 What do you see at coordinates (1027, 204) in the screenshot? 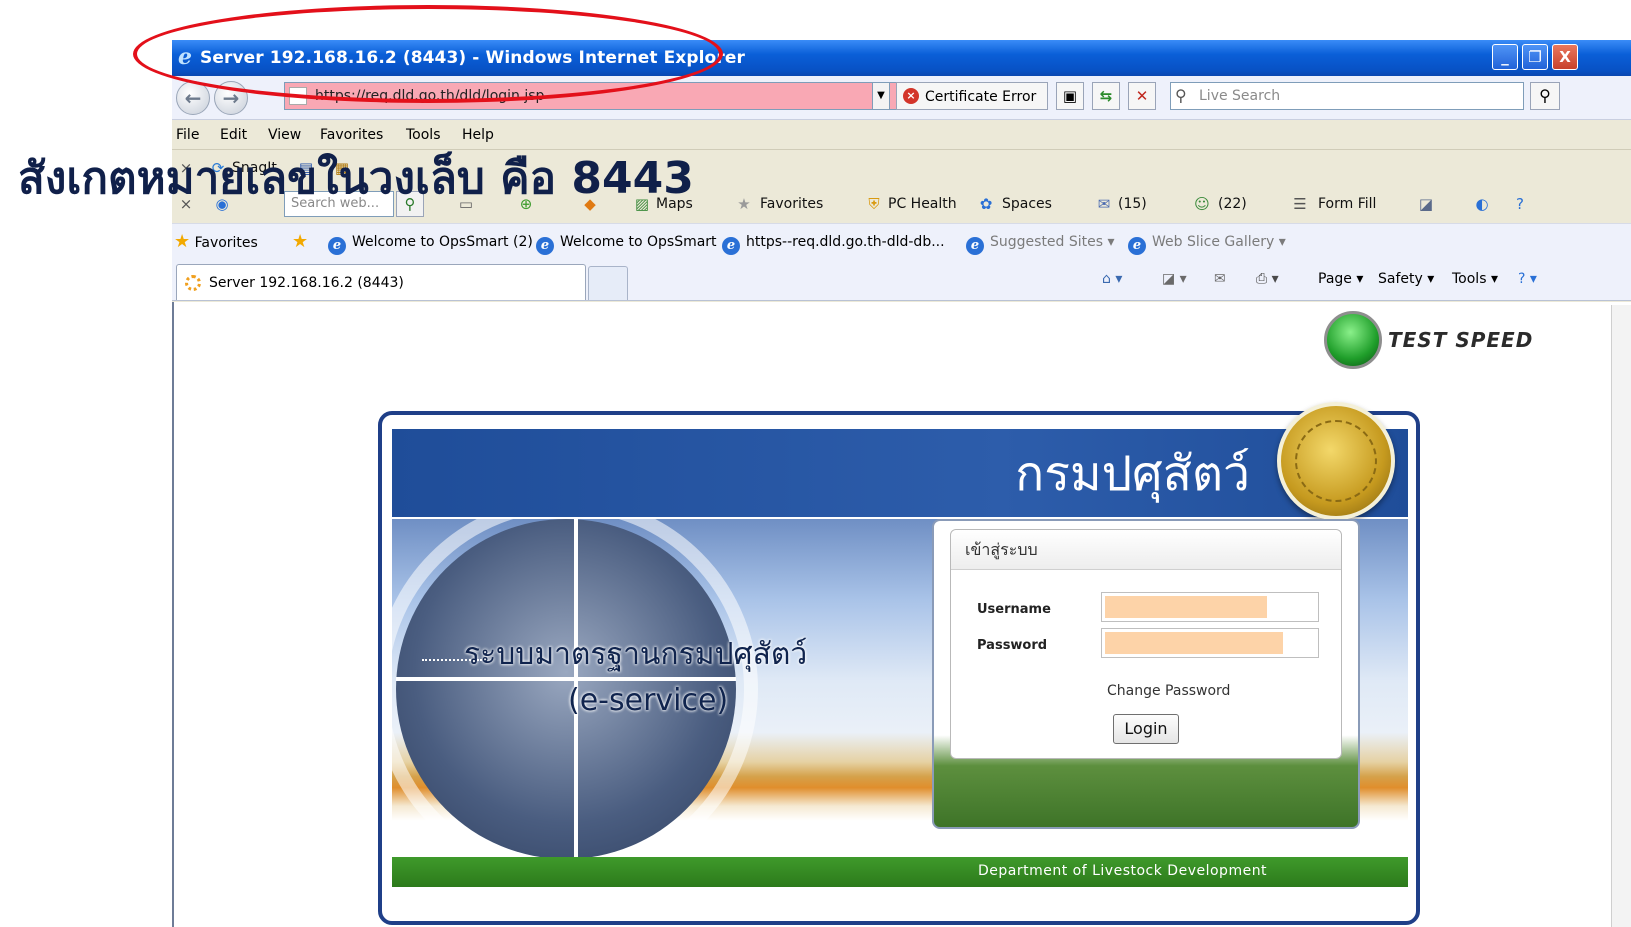
I see `spaces-button: Spaces` at bounding box center [1027, 204].